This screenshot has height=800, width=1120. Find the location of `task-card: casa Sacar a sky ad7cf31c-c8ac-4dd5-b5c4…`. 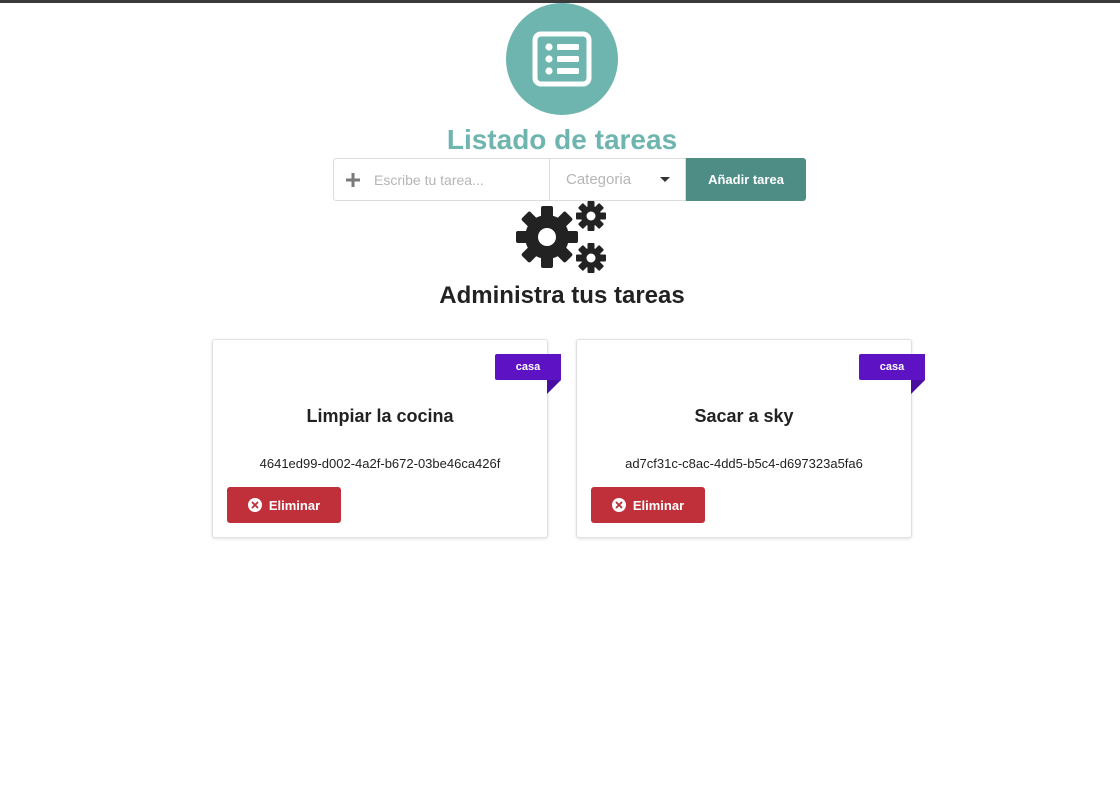

task-card: casa Sacar a sky ad7cf31c-c8ac-4dd5-b5c4… is located at coordinates (750, 438).